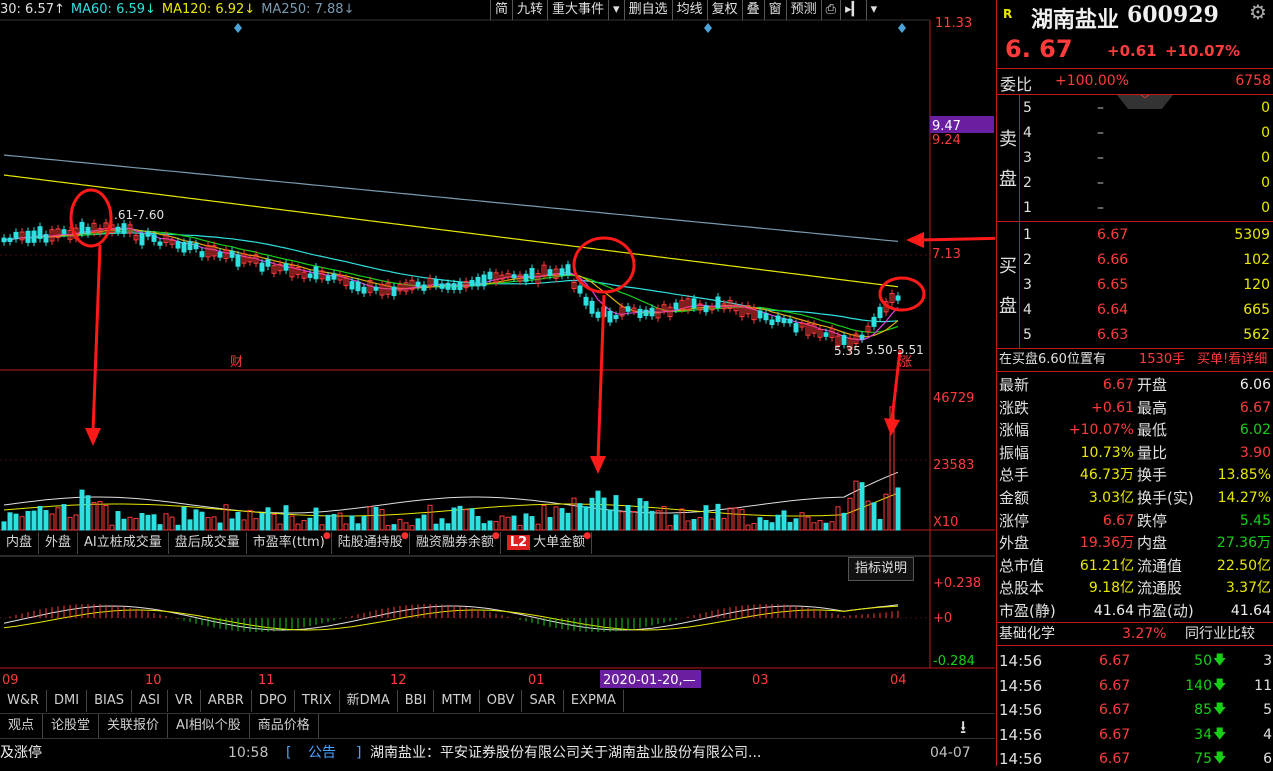 The height and width of the screenshot is (771, 1273). What do you see at coordinates (1147, 108) in the screenshot?
I see `sell-level-row: 5 – 0` at bounding box center [1147, 108].